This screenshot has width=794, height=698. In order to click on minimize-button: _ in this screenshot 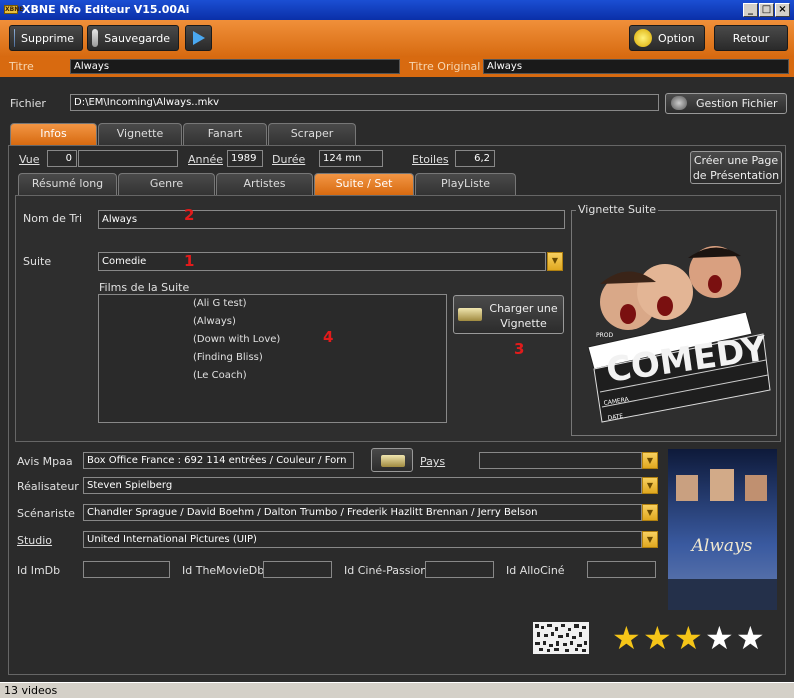, I will do `click(750, 10)`.